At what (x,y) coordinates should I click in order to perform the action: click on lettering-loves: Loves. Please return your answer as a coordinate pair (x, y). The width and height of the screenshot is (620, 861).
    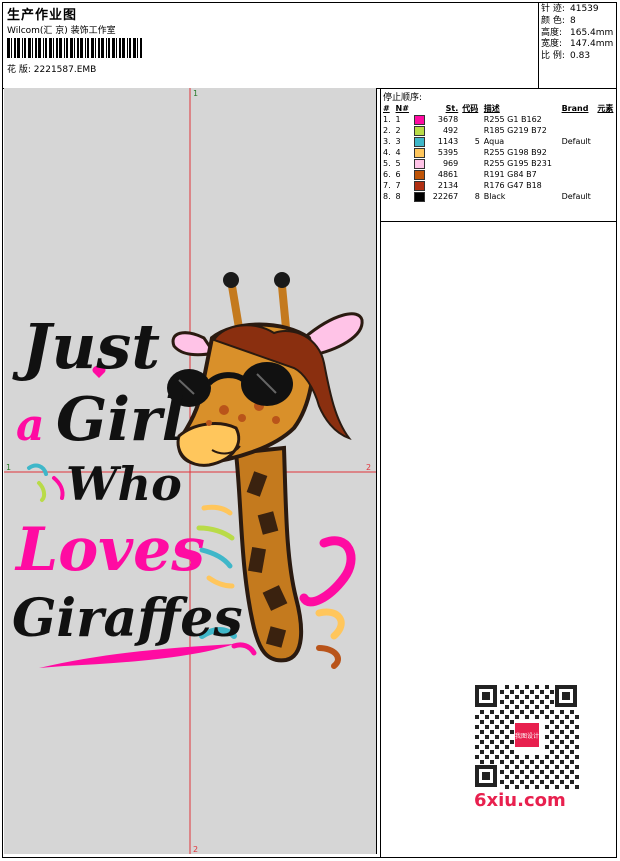
    Looking at the image, I should click on (109, 550).